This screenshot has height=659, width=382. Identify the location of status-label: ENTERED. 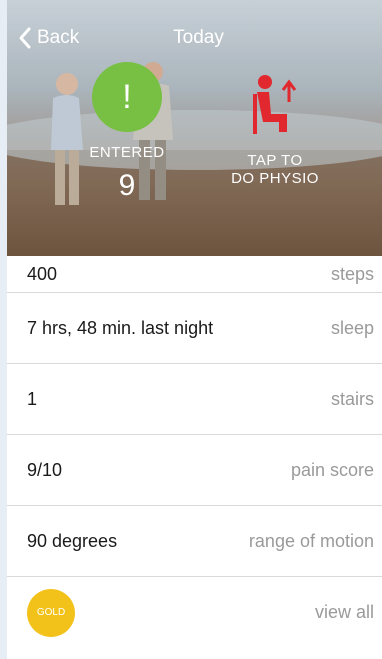
(127, 152).